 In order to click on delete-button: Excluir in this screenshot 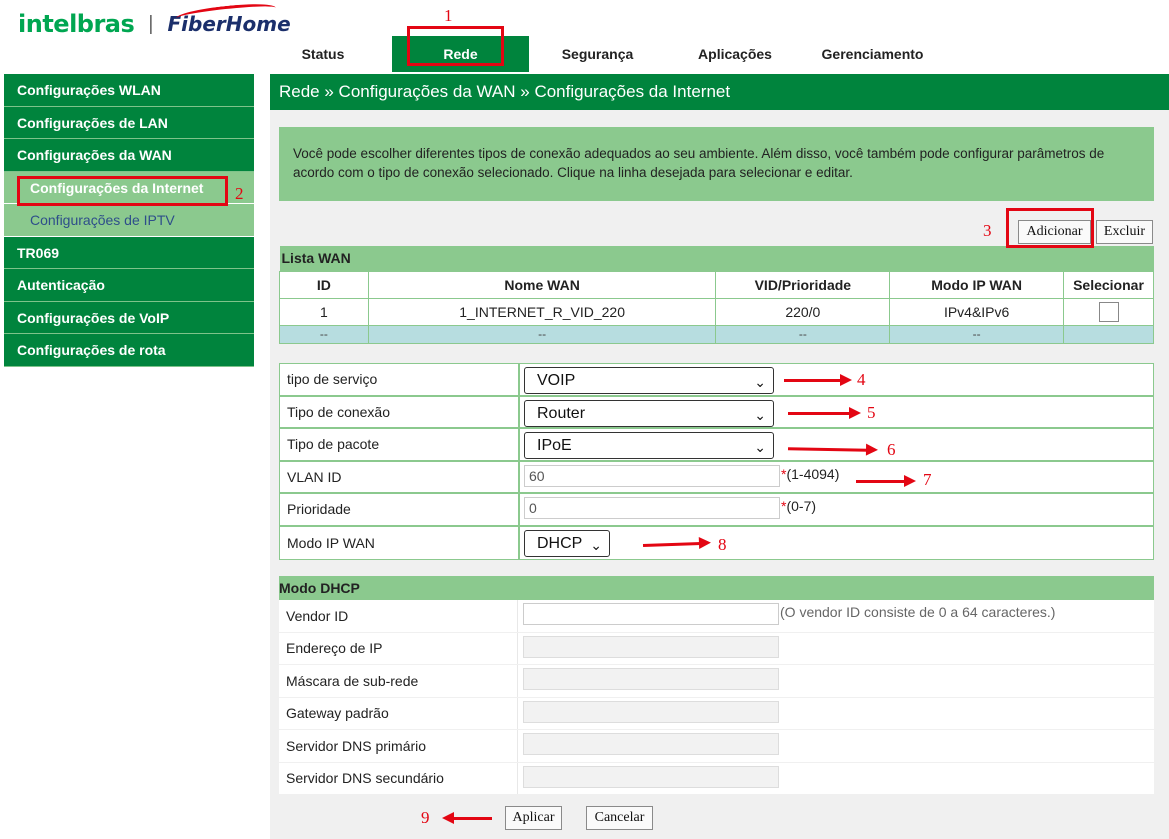, I will do `click(1124, 232)`.